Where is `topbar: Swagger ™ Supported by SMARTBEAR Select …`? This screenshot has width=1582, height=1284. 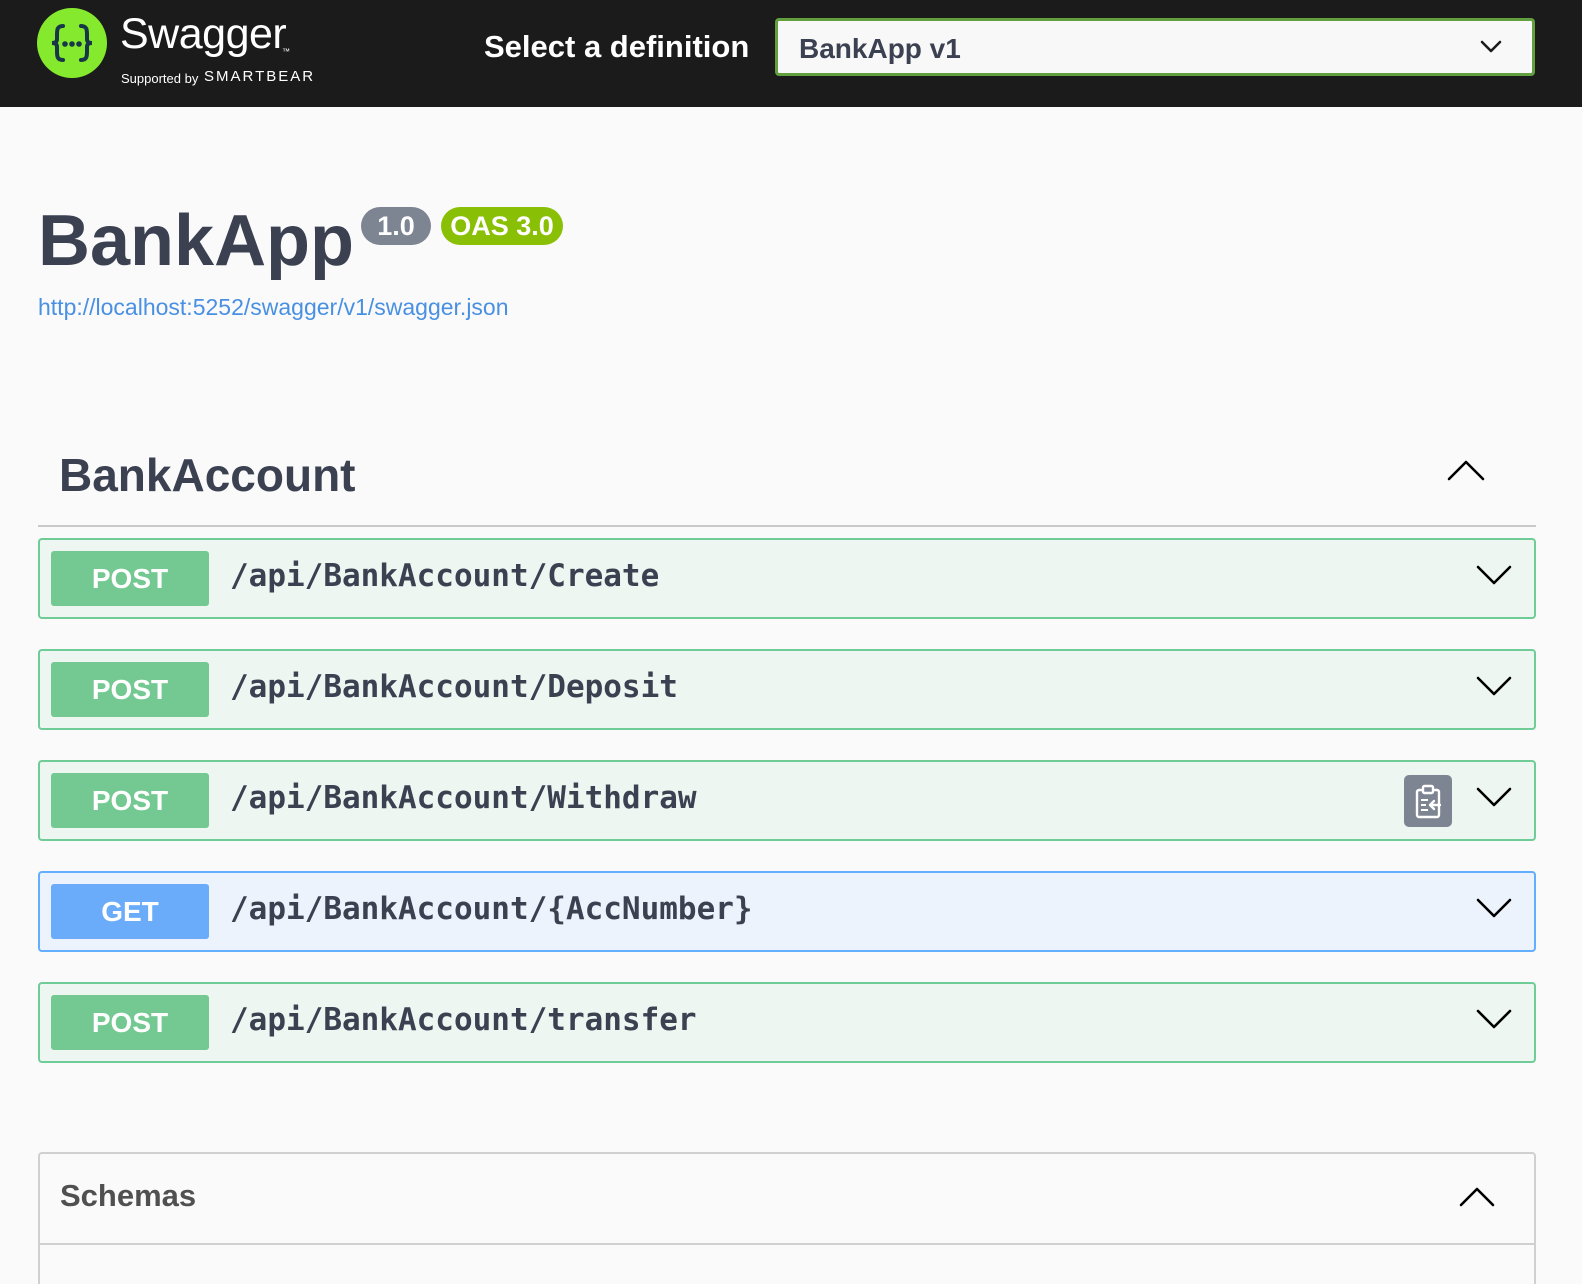 topbar: Swagger ™ Supported by SMARTBEAR Select … is located at coordinates (791, 53).